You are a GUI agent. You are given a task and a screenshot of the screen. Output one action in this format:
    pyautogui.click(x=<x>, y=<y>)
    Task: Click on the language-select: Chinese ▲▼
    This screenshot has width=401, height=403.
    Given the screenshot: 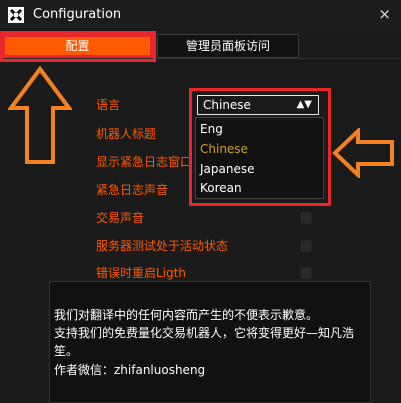 What is the action you would take?
    pyautogui.click(x=258, y=105)
    